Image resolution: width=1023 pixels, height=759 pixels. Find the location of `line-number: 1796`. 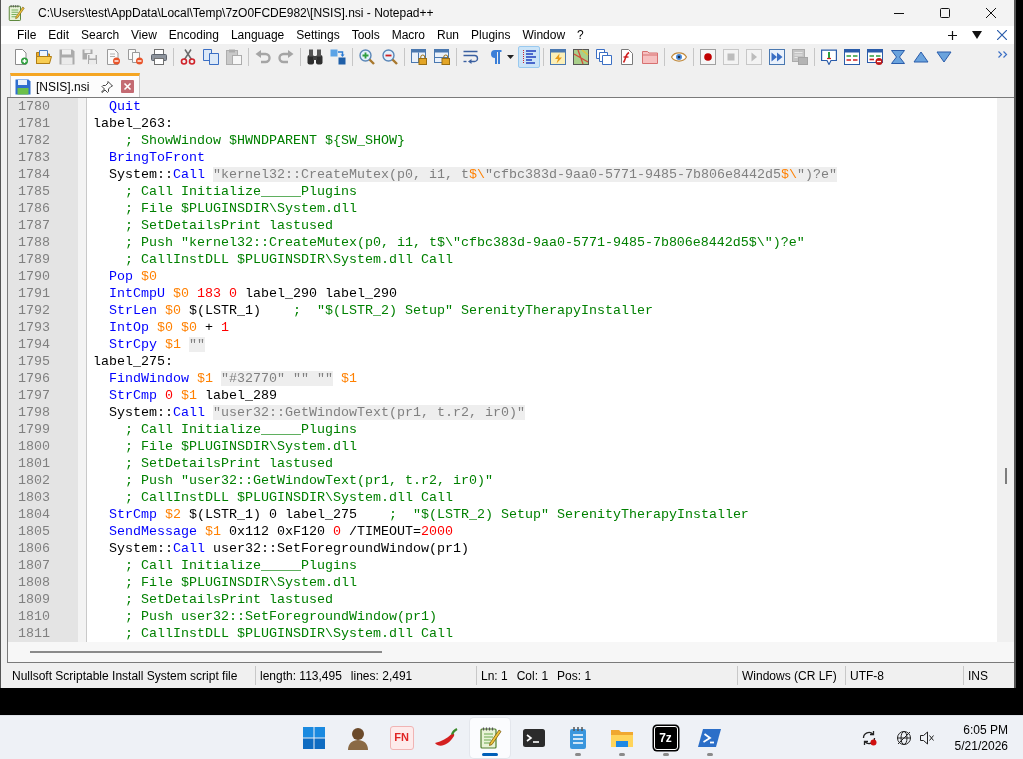

line-number: 1796 is located at coordinates (34, 378).